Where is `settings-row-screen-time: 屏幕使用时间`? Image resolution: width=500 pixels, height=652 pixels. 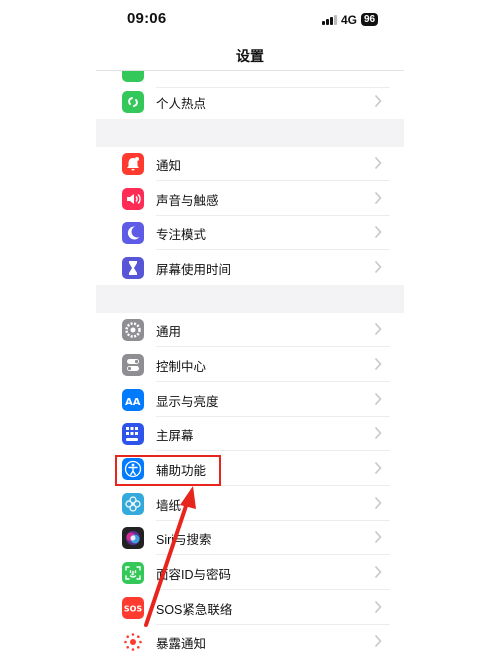
settings-row-screen-time: 屏幕使用时间 is located at coordinates (253, 268).